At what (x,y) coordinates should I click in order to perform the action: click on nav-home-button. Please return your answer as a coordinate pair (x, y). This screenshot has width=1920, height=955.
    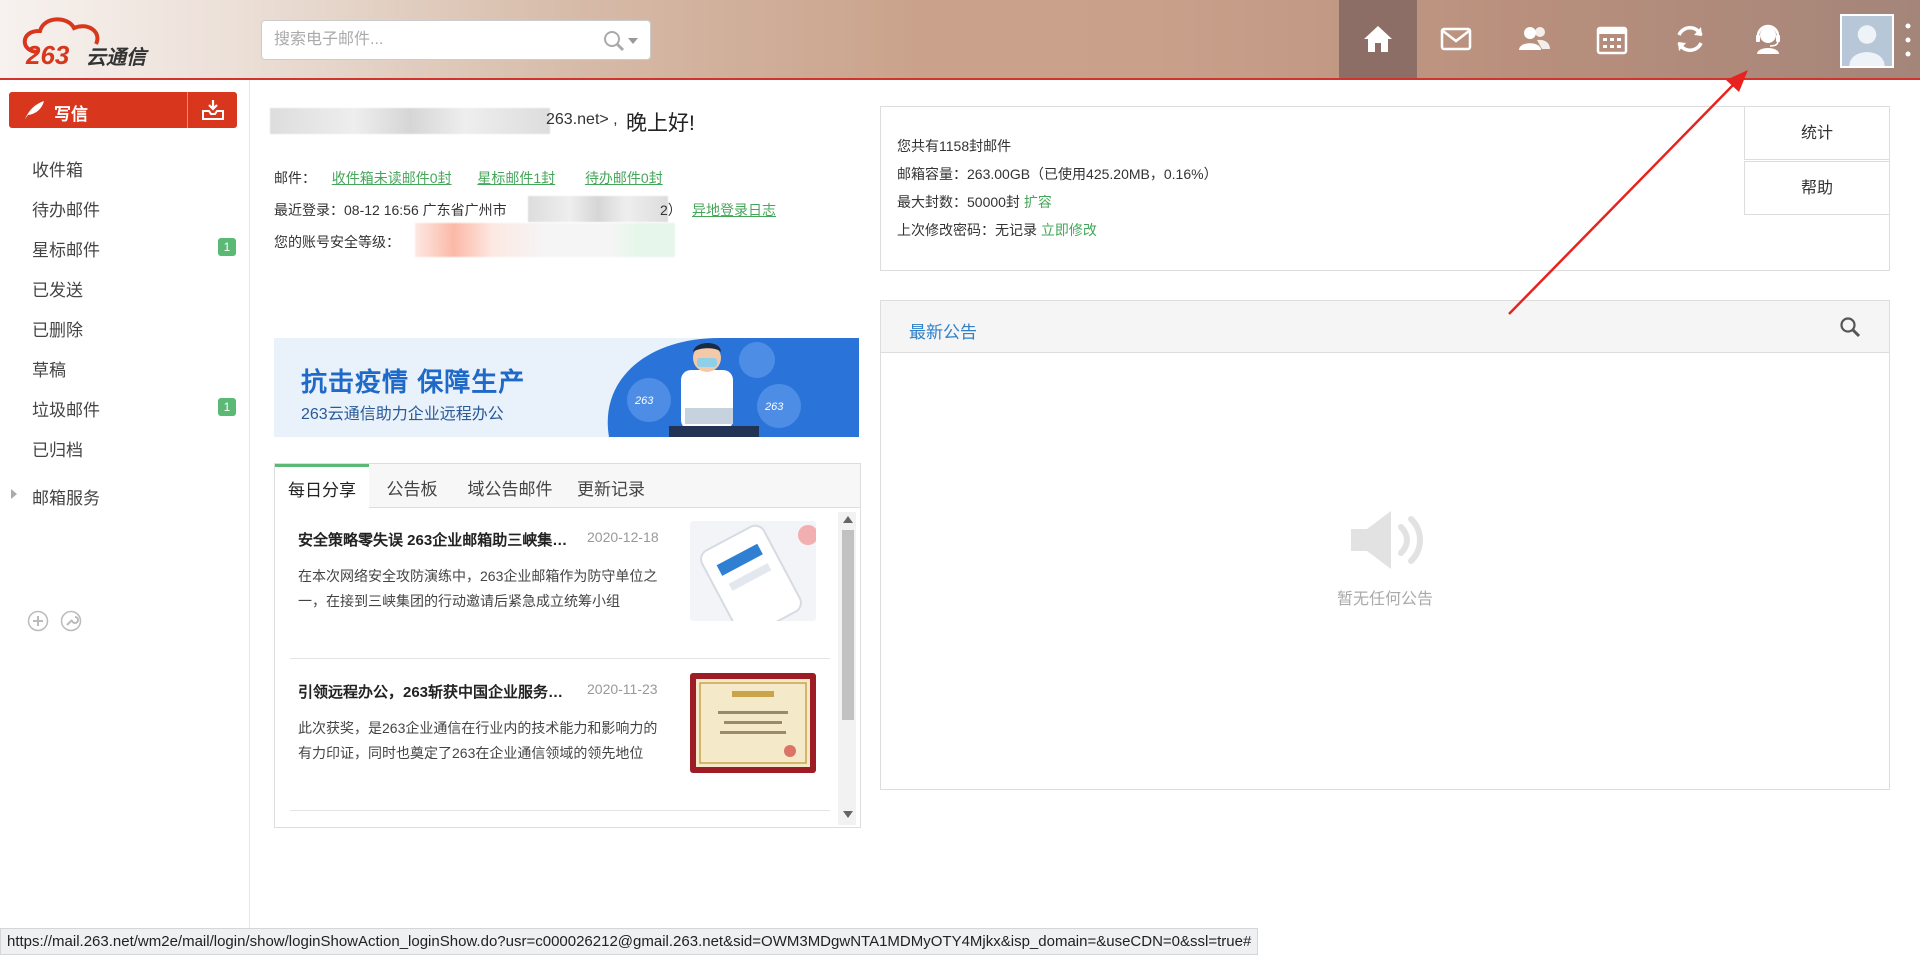
    Looking at the image, I should click on (1378, 39).